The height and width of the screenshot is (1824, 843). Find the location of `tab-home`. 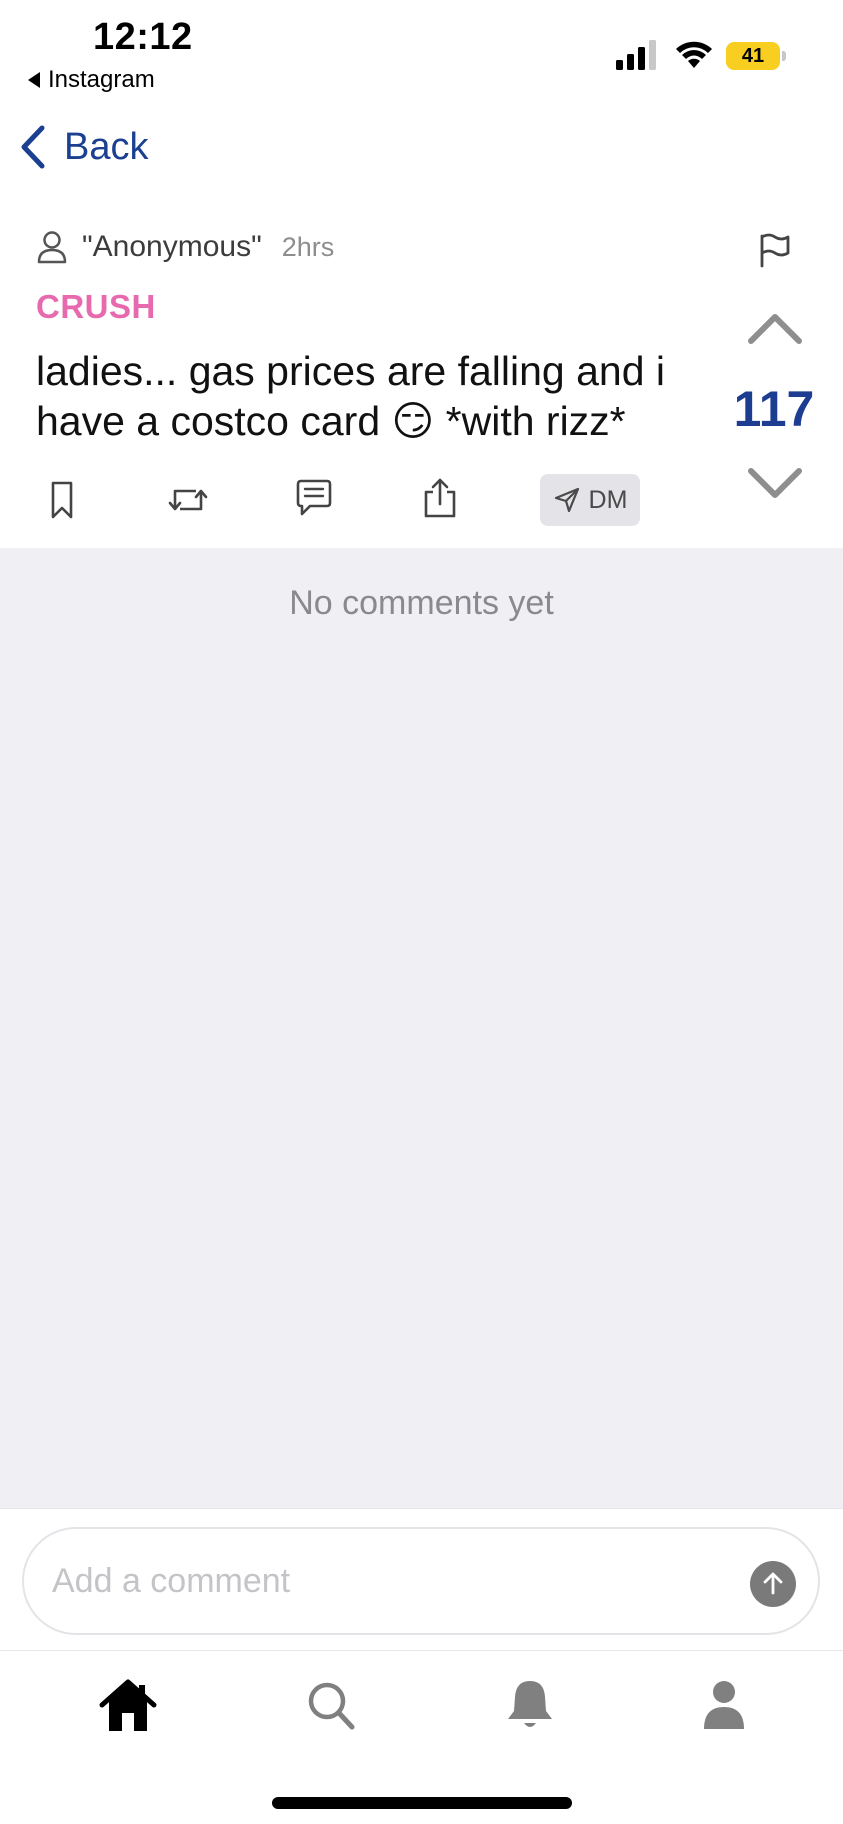

tab-home is located at coordinates (128, 1705).